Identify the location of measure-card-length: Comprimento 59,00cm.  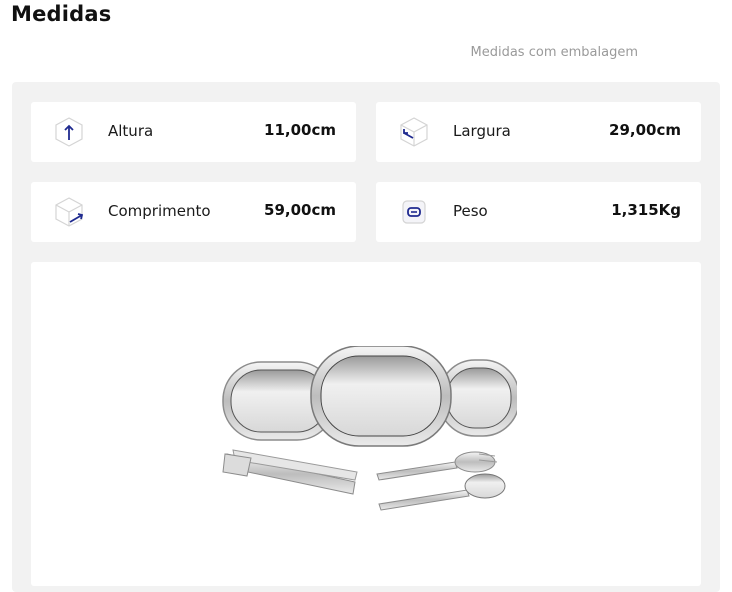
(193, 212).